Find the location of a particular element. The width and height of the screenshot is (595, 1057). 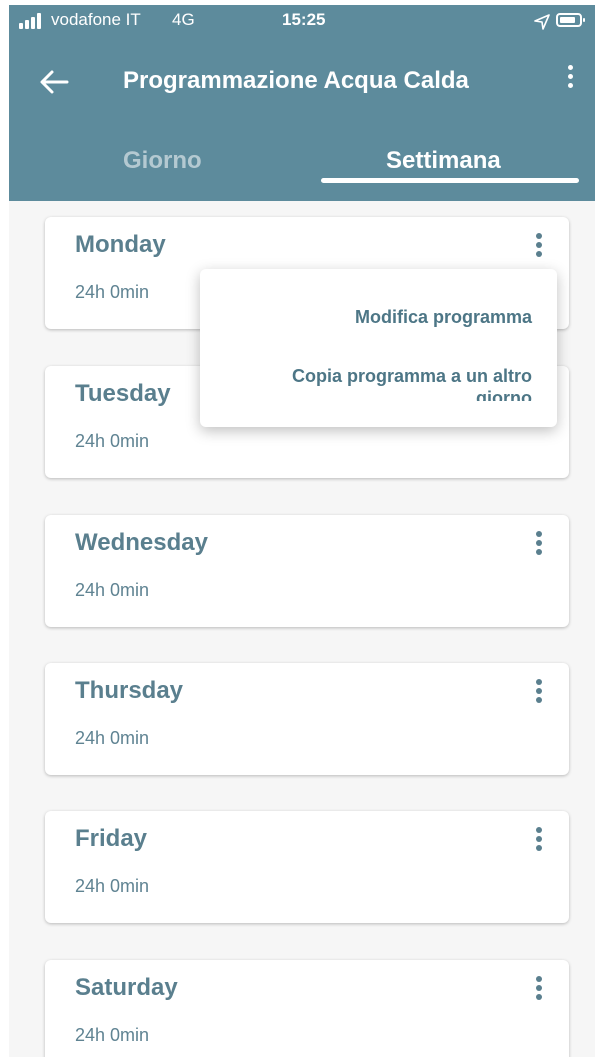

tab-giorno: Giorno is located at coordinates (162, 161).